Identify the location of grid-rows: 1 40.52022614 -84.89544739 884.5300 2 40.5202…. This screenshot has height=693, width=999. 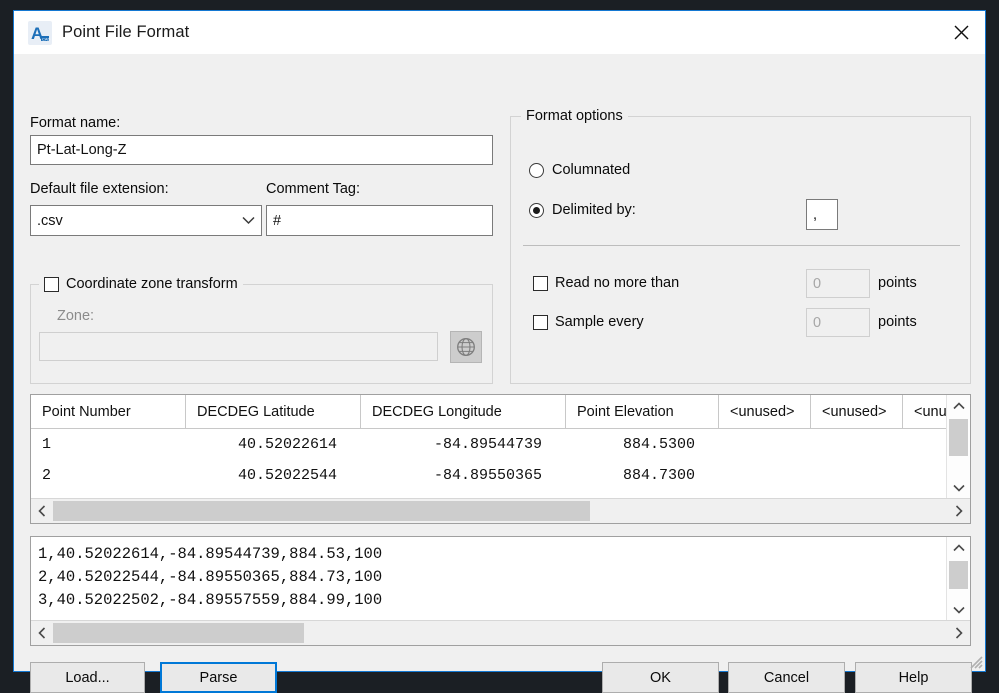
(489, 460).